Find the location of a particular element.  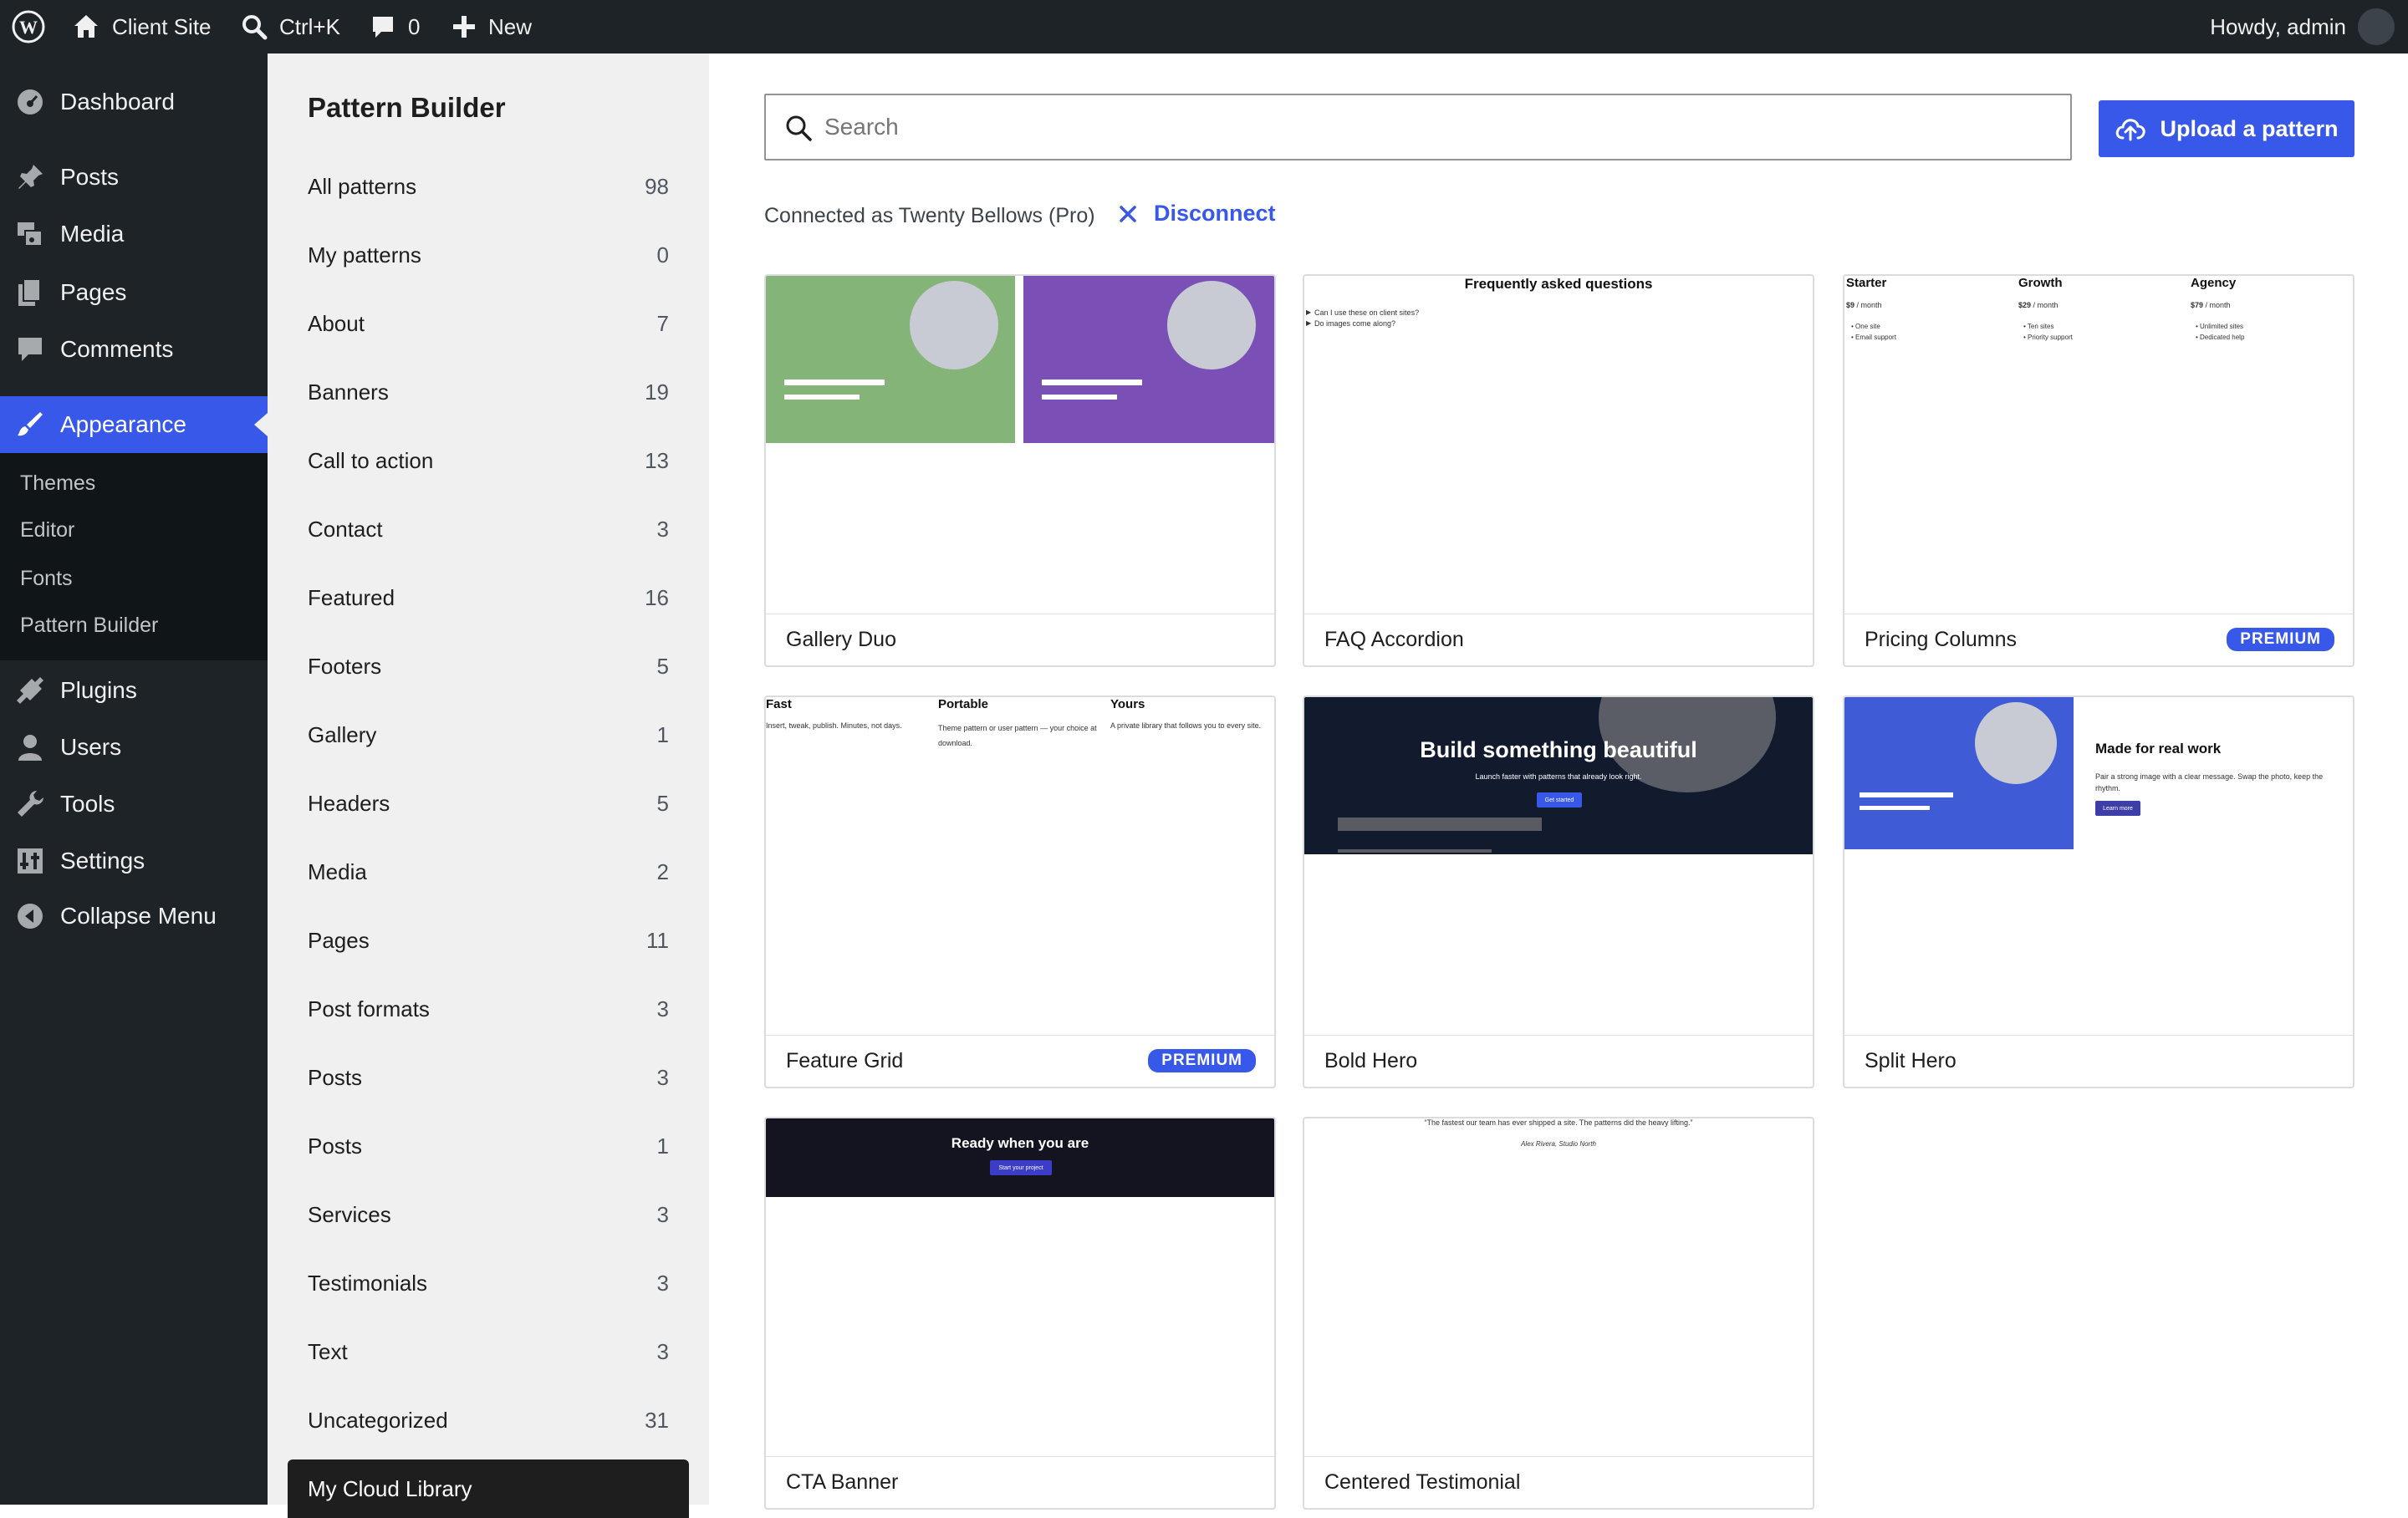

cta-button: Start your project is located at coordinates (1021, 1167).